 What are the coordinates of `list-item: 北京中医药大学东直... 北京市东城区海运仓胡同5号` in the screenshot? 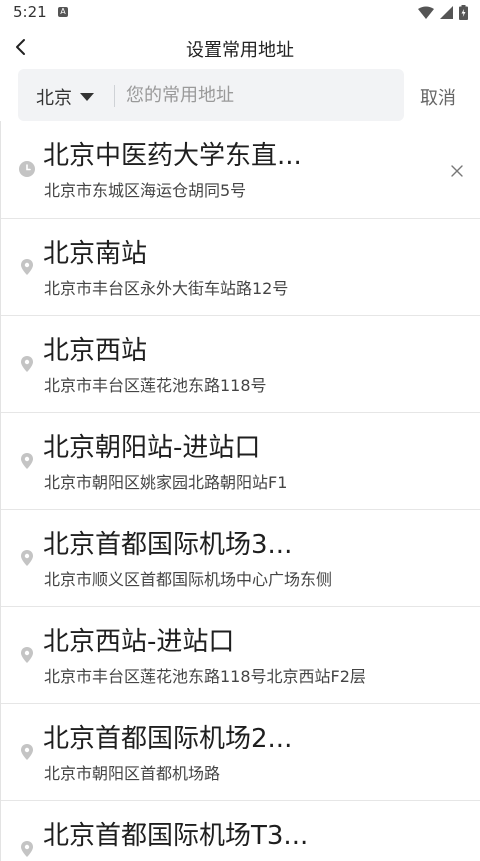 It's located at (240, 170).